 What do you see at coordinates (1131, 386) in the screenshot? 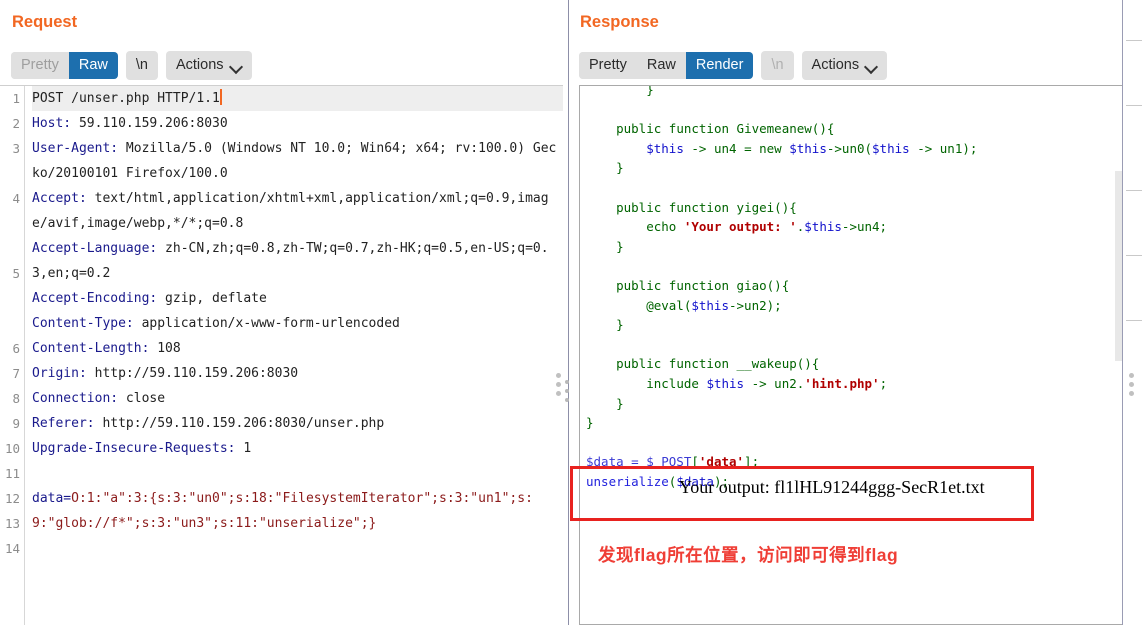
I see `rail-grip` at bounding box center [1131, 386].